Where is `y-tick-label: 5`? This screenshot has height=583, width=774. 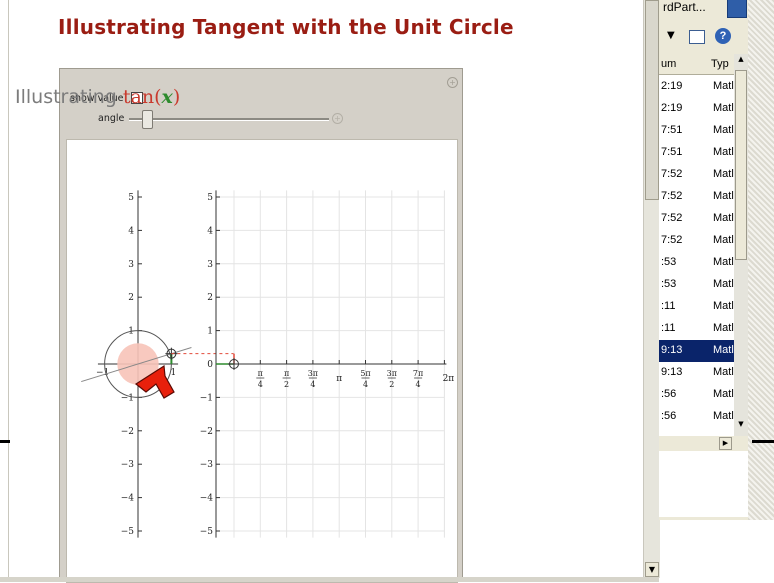 y-tick-label: 5 is located at coordinates (210, 198).